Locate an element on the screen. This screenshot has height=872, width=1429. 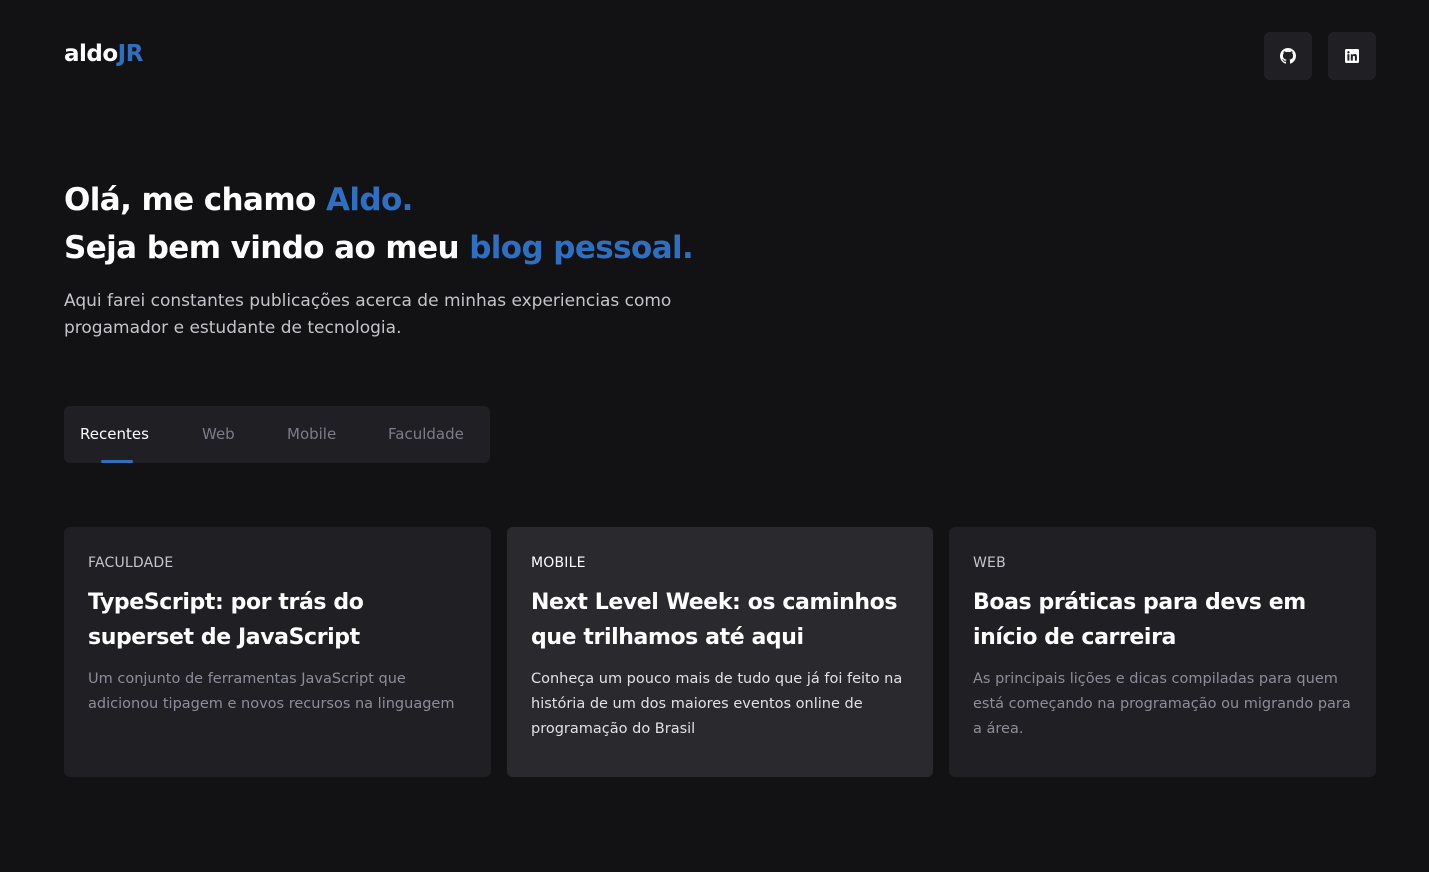
post-category: WEB is located at coordinates (989, 563).